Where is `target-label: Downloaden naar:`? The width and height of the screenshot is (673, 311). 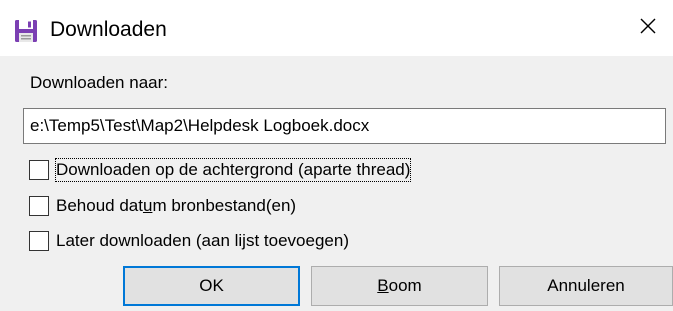 target-label: Downloaden naar: is located at coordinates (99, 82).